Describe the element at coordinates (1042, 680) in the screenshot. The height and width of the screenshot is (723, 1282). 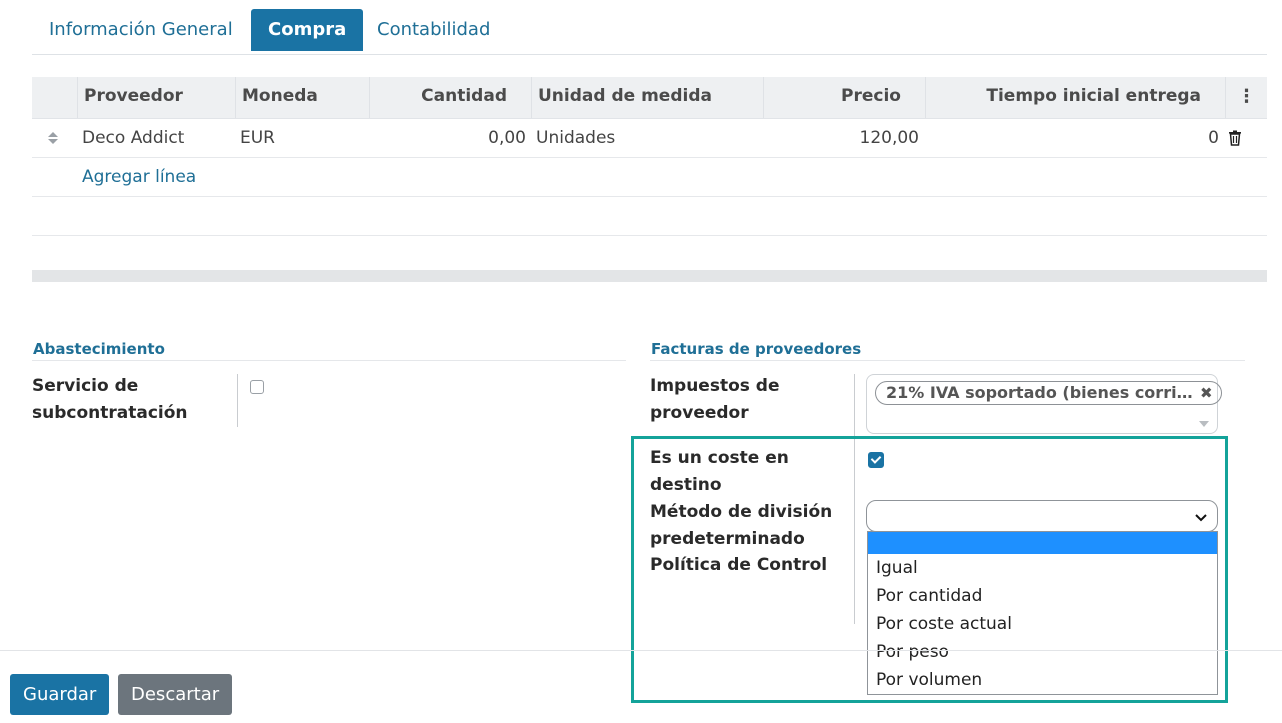
I see `option-by-volume: Por volumen` at that location.